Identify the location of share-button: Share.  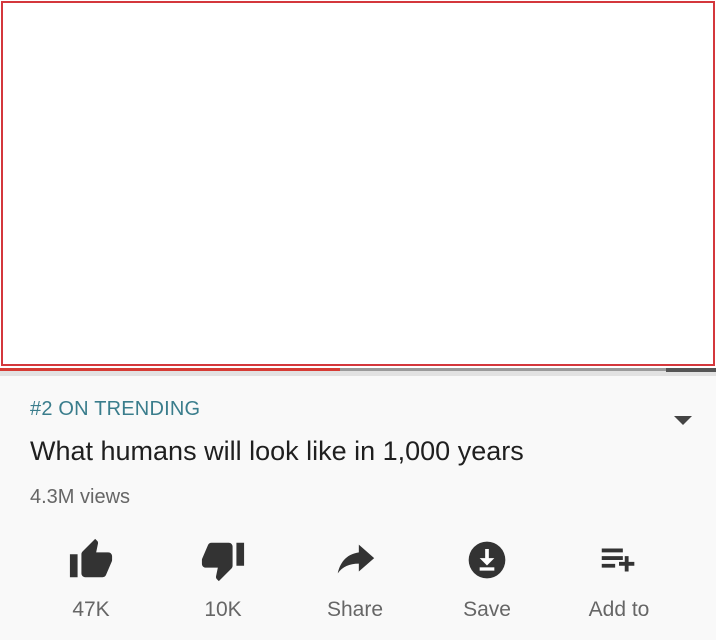
(355, 581).